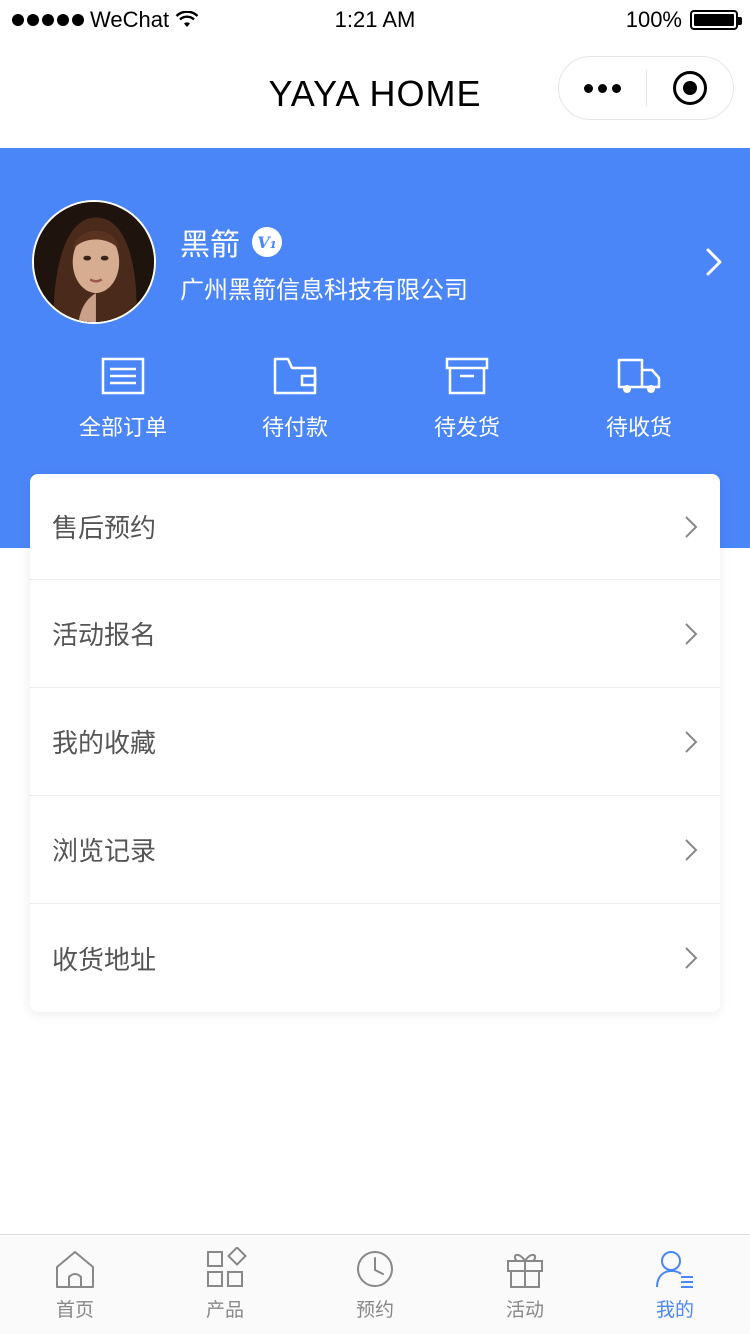 The image size is (750, 1334). I want to click on order-all-label: 全部订单, so click(122, 428).